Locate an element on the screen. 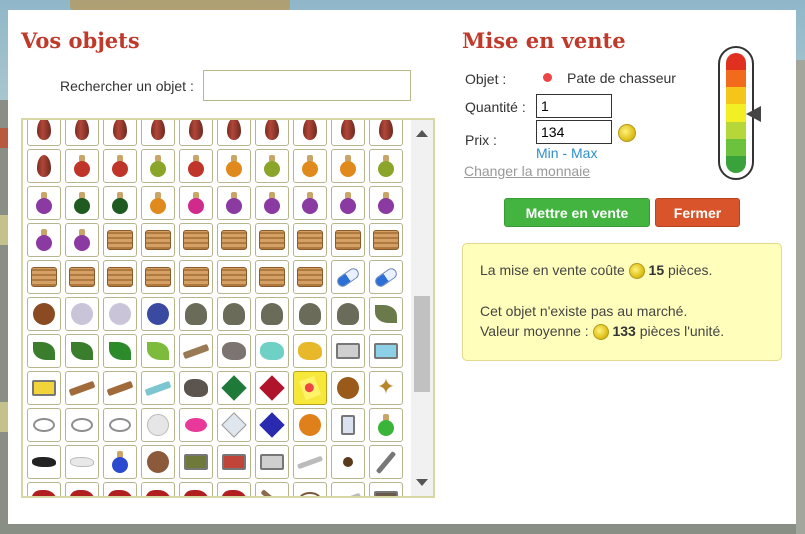 The image size is (805, 534). change-currency-link: Changer la monnaie is located at coordinates (527, 171).